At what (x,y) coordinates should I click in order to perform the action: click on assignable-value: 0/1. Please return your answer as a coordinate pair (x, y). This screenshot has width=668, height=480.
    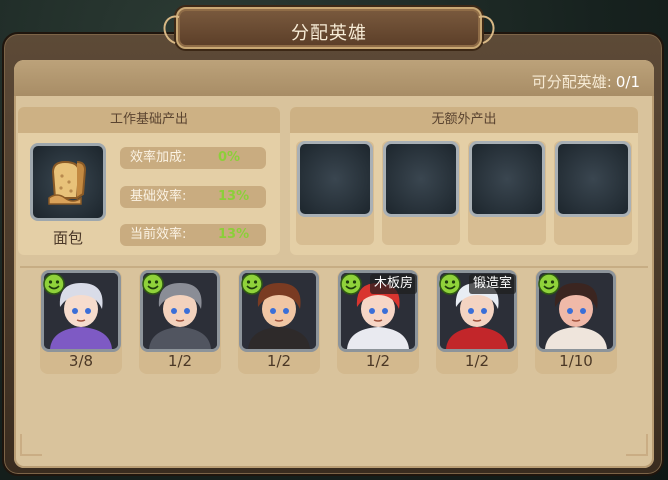
    Looking at the image, I should click on (627, 82).